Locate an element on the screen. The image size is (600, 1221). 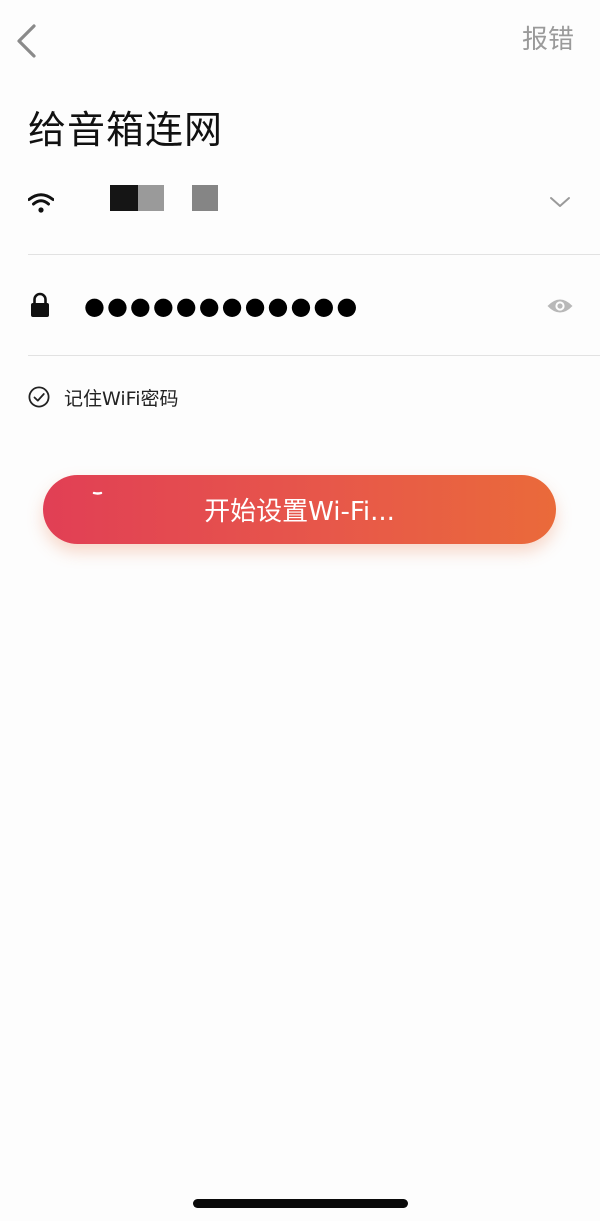
home-indicator is located at coordinates (300, 1203).